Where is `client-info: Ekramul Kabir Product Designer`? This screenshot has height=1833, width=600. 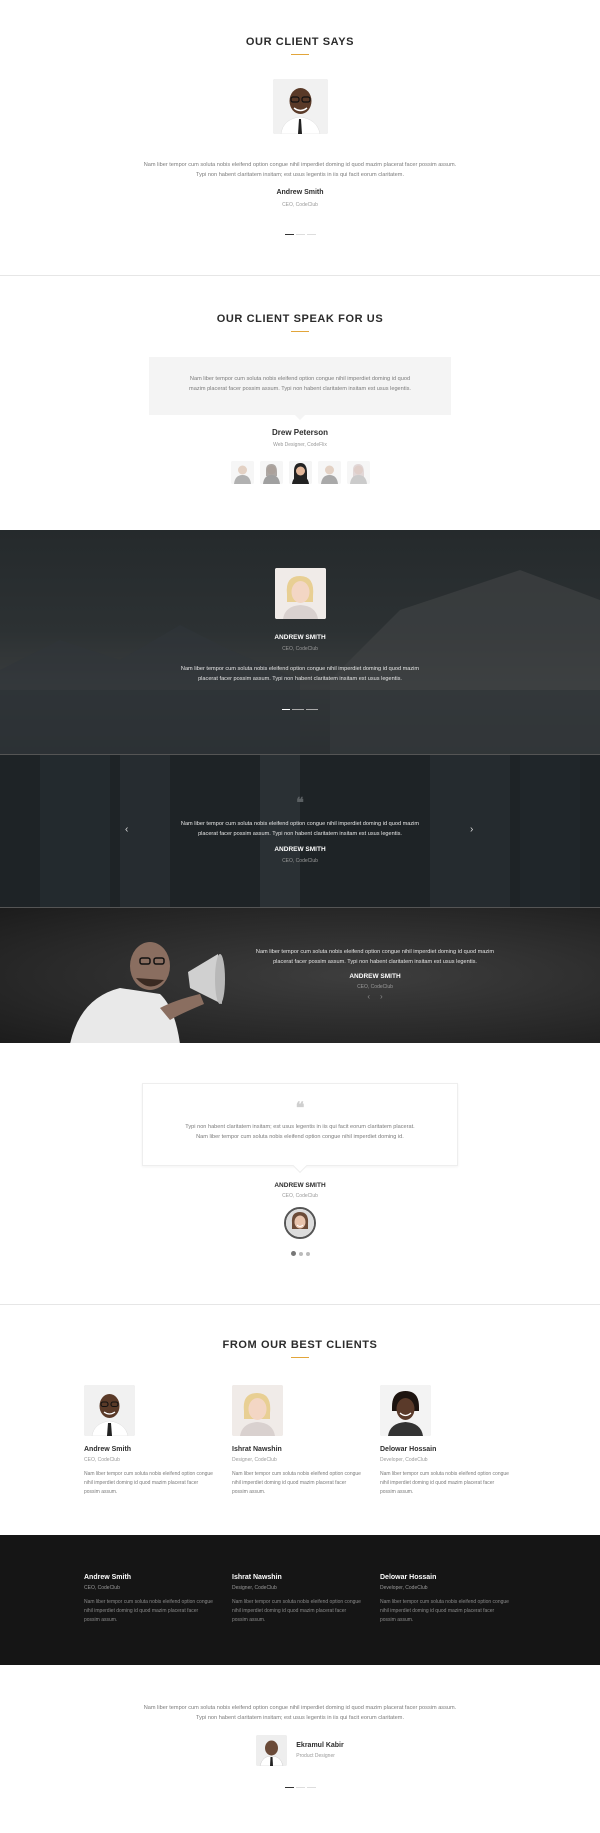 client-info: Ekramul Kabir Product Designer is located at coordinates (300, 1750).